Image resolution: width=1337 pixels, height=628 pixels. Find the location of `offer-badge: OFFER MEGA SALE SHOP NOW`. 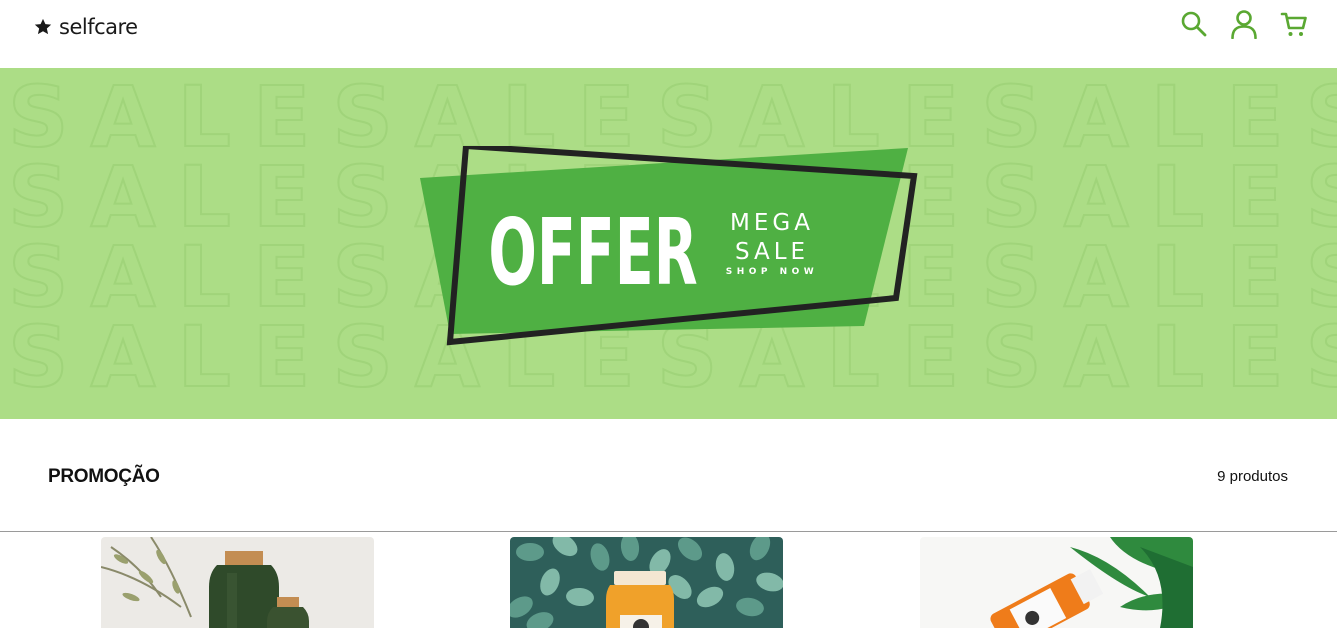

offer-badge: OFFER MEGA SALE SHOP NOW is located at coordinates (669, 246).